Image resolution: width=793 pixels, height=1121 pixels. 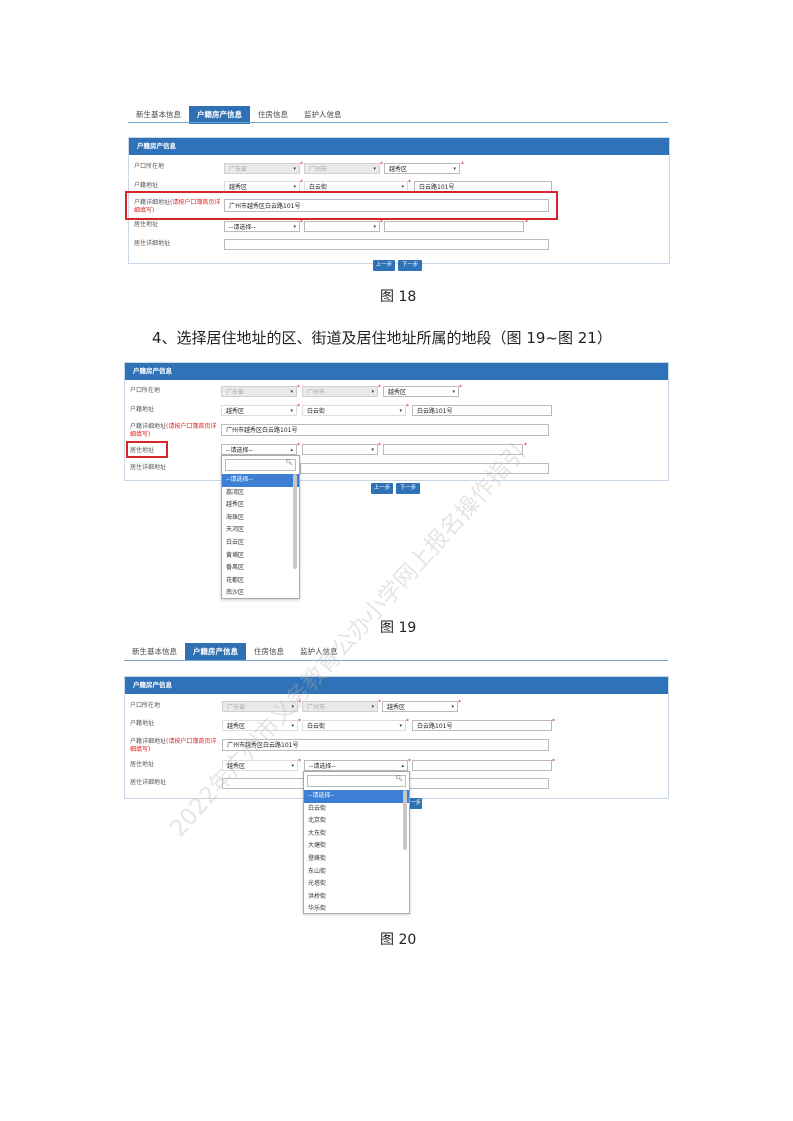 What do you see at coordinates (269, 652) in the screenshot?
I see `tab-housing: 住房信息` at bounding box center [269, 652].